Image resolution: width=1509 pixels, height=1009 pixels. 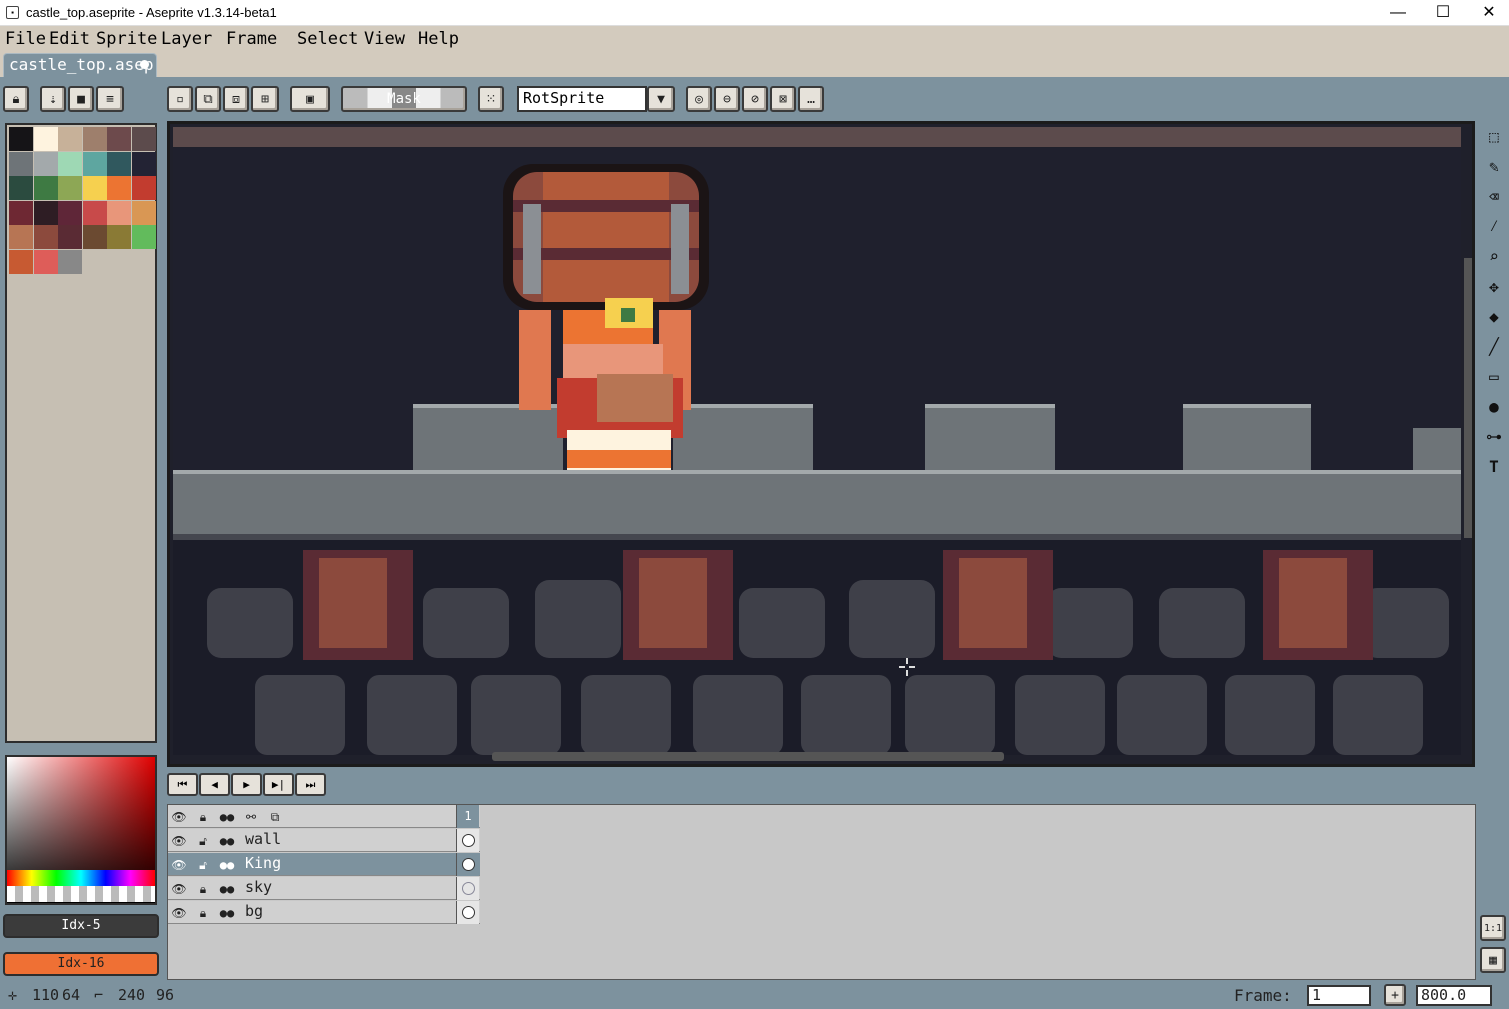 I want to click on layer-row-sky: 👁︎ 🔒︎ ●● sky, so click(x=324, y=888).